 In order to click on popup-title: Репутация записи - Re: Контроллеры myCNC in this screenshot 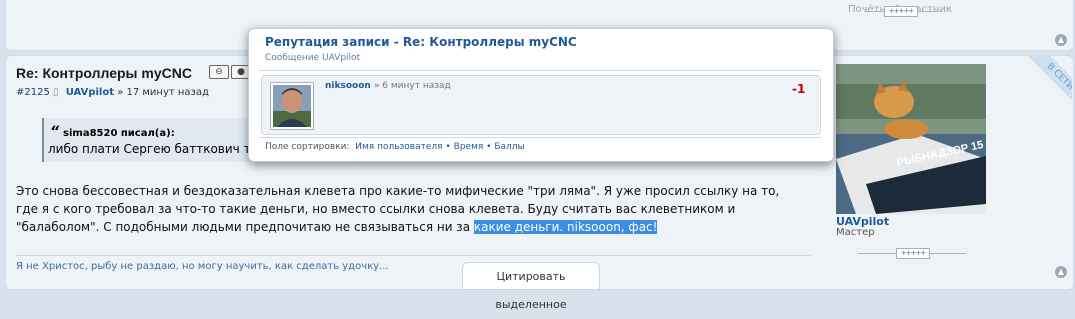, I will do `click(421, 42)`.